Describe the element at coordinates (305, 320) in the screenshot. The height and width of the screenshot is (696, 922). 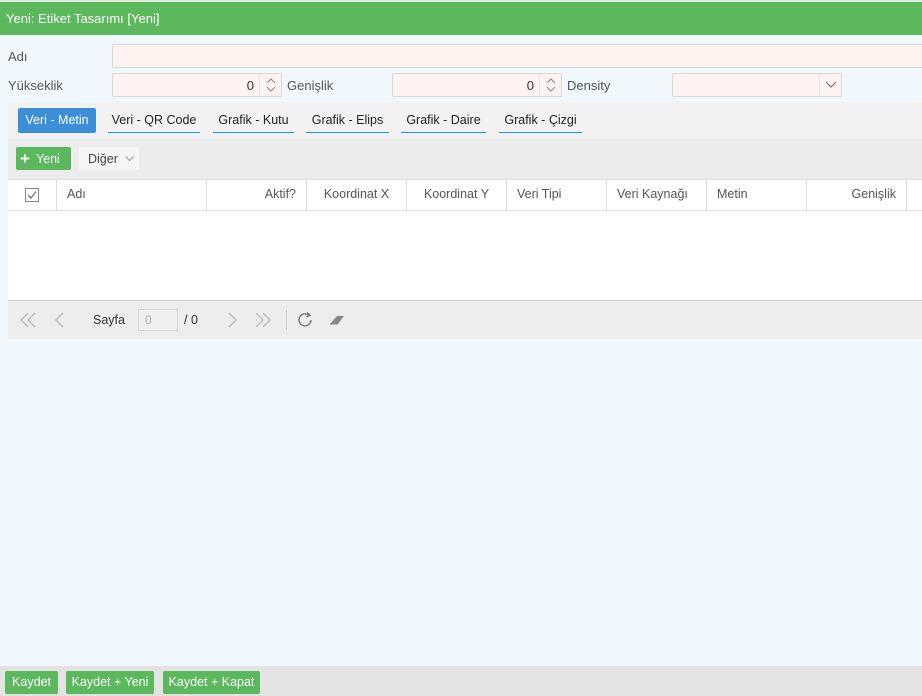
I see `refresh-icon` at that location.